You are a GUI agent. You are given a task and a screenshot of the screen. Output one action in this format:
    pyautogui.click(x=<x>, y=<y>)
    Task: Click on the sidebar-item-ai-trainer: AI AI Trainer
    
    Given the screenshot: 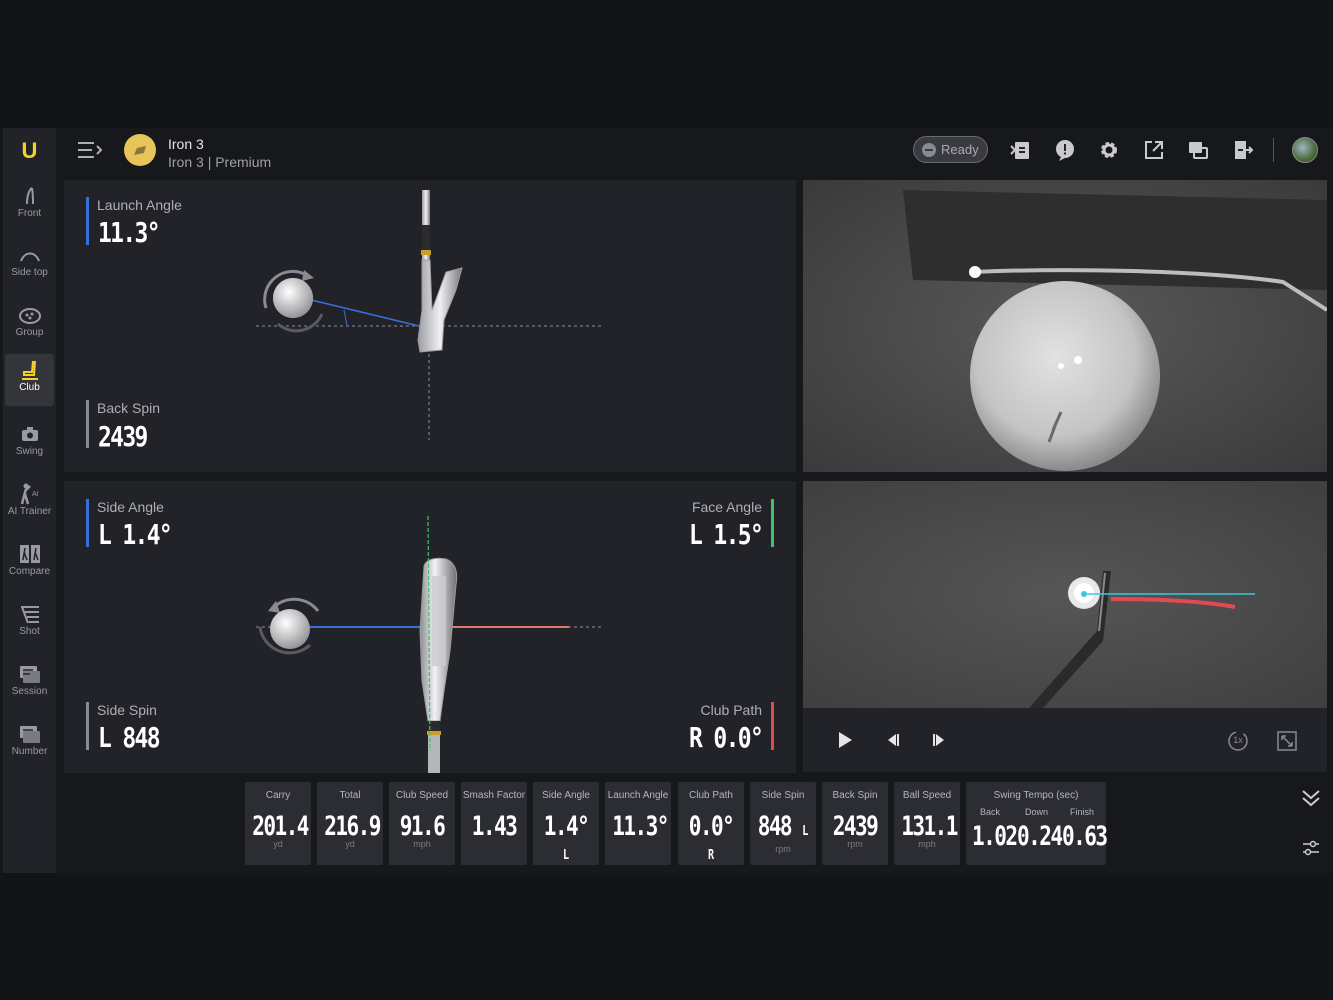 What is the action you would take?
    pyautogui.click(x=29, y=504)
    